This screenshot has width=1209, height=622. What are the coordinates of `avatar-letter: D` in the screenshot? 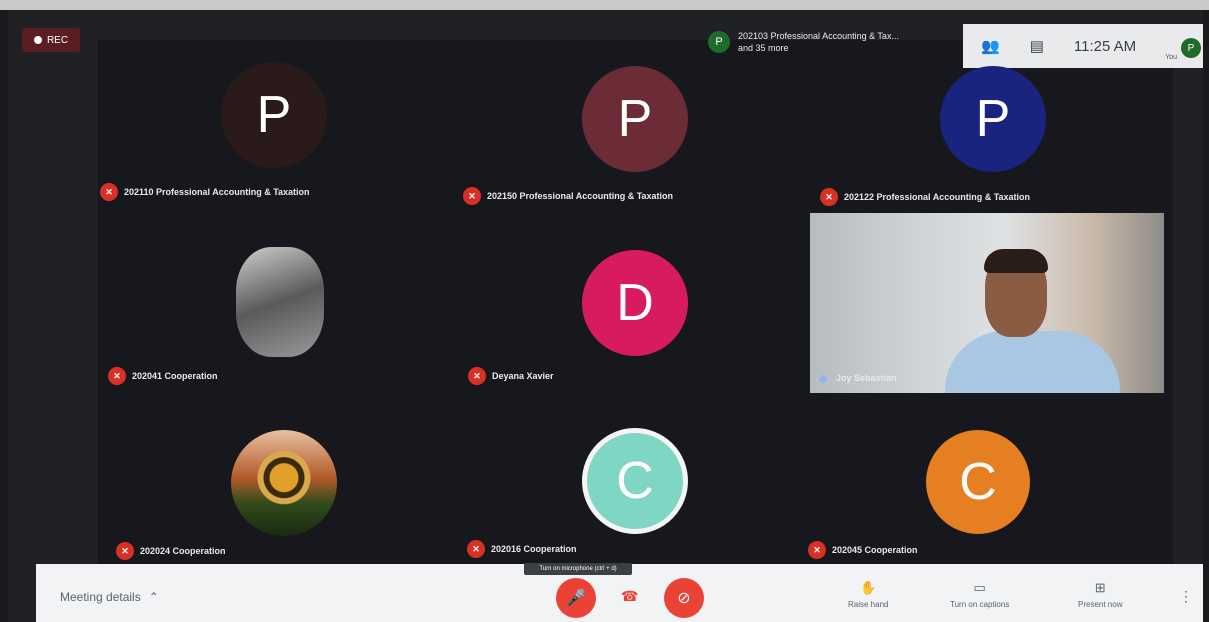 It's located at (635, 303).